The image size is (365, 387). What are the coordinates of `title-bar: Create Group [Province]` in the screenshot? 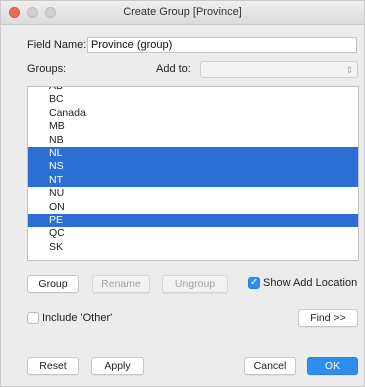 It's located at (182, 13).